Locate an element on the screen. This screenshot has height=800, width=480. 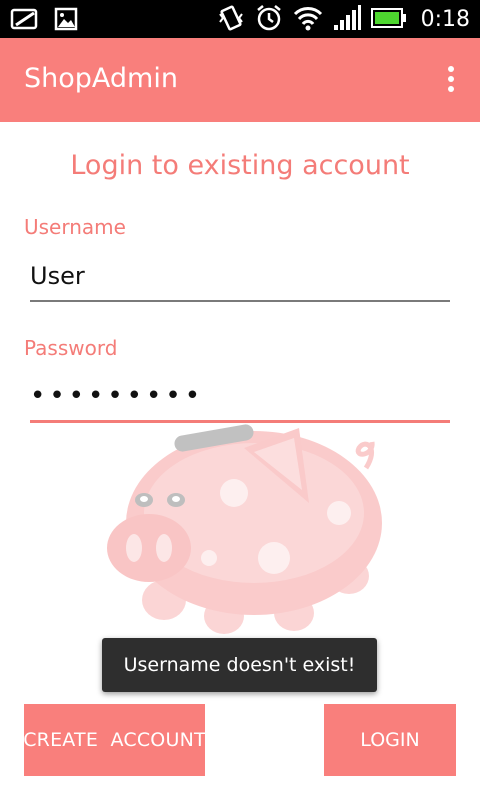
username-field: User is located at coordinates (240, 279).